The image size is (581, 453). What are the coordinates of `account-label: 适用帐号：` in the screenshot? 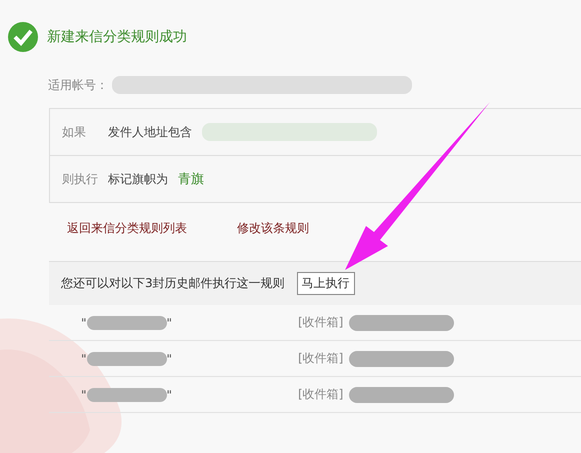 It's located at (78, 85).